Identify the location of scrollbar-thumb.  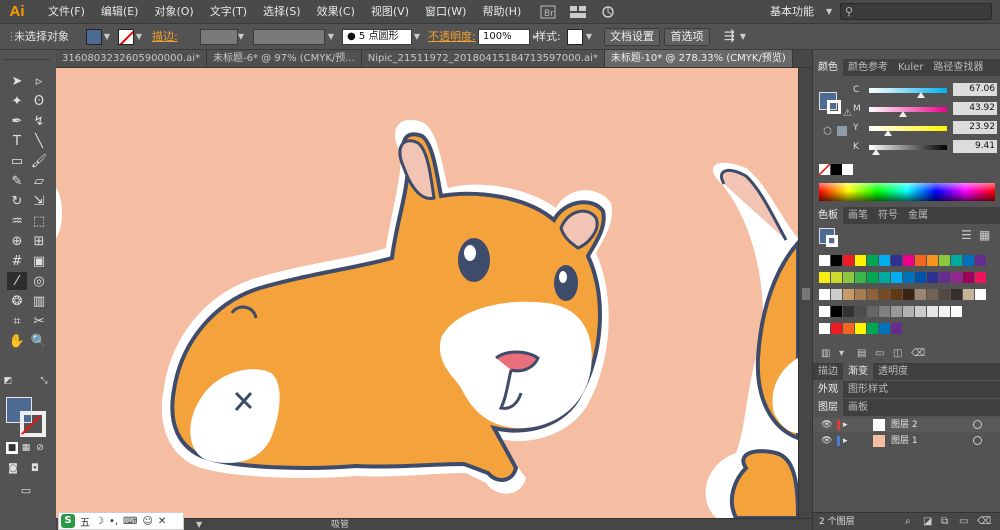
(806, 294).